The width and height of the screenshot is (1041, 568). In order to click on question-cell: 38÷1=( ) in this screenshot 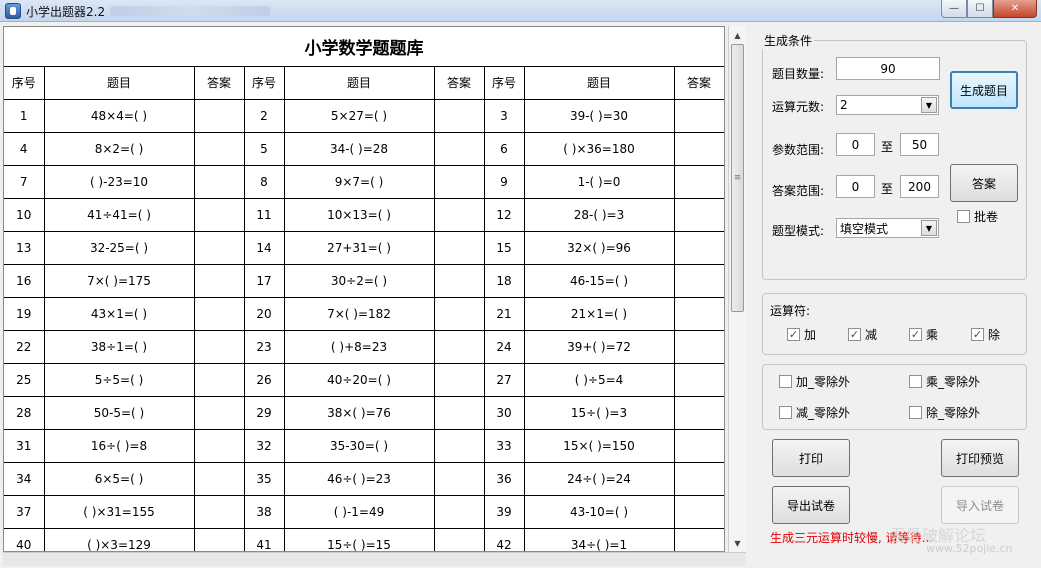, I will do `click(119, 346)`.